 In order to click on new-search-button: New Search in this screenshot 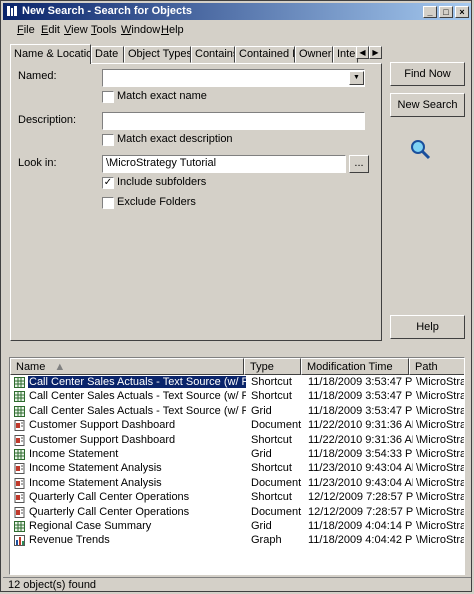, I will do `click(427, 105)`.